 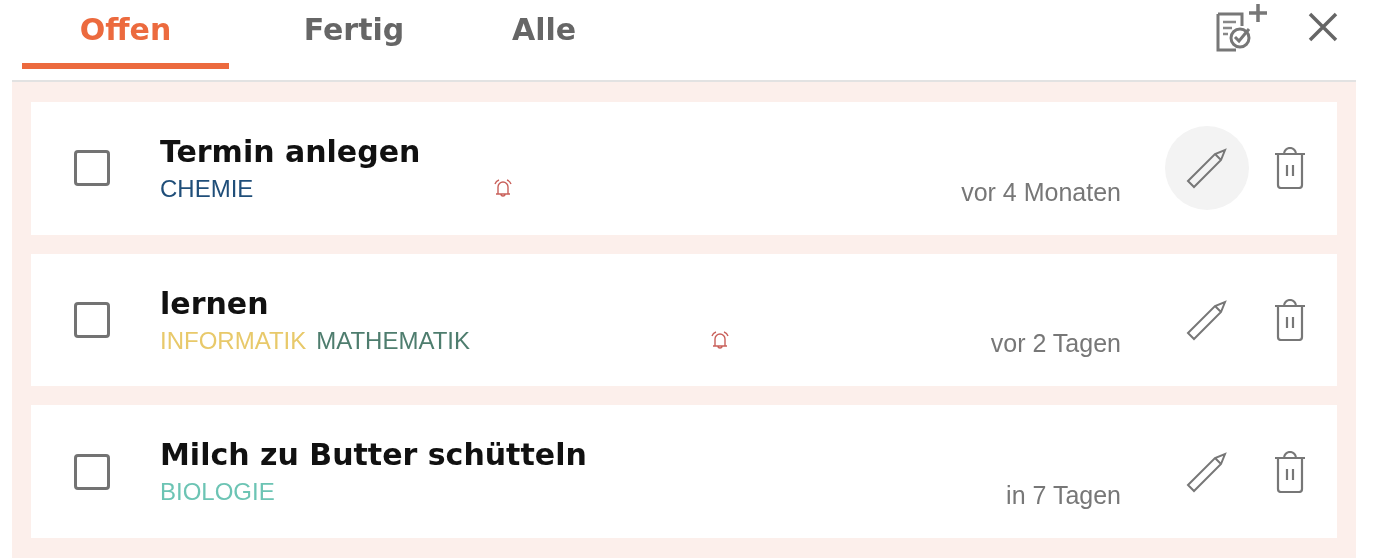 What do you see at coordinates (291, 151) in the screenshot?
I see `task-title: Termin anlegen` at bounding box center [291, 151].